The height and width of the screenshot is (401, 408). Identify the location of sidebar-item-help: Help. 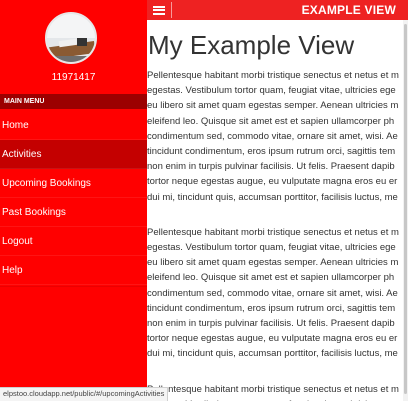
(73, 270).